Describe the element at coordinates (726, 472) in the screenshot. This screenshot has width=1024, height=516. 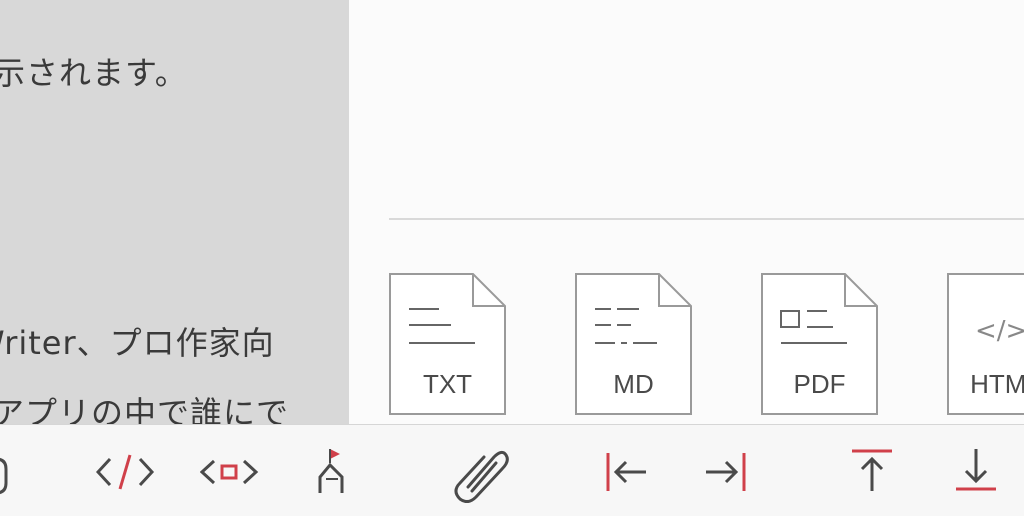
I see `jump-to-line-end-icon` at that location.